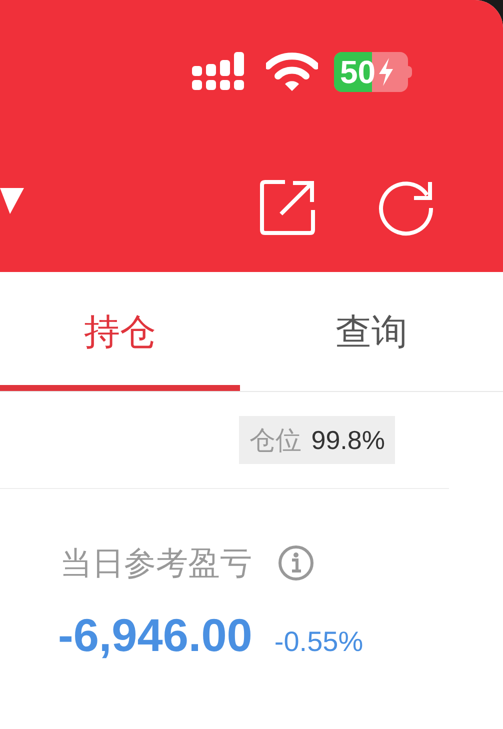 The image size is (503, 729). What do you see at coordinates (12, 202) in the screenshot?
I see `dropdown-triangle-icon` at bounding box center [12, 202].